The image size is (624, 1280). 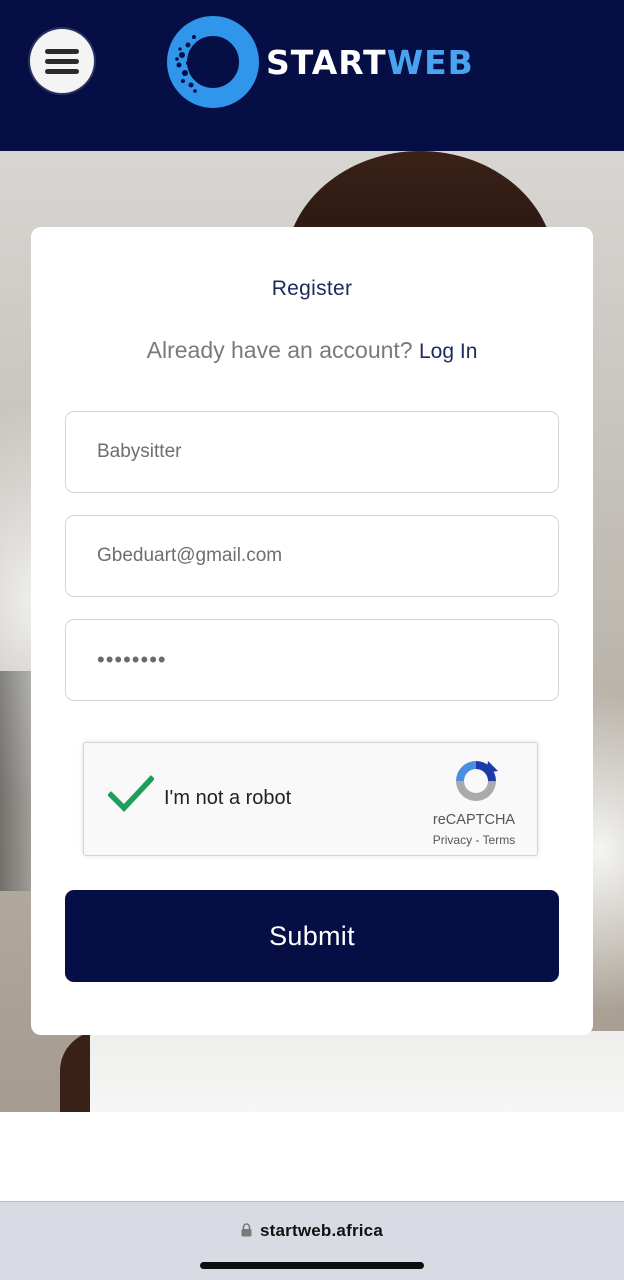 I want to click on email-field: Gbeduart@gmail.com, so click(x=312, y=556).